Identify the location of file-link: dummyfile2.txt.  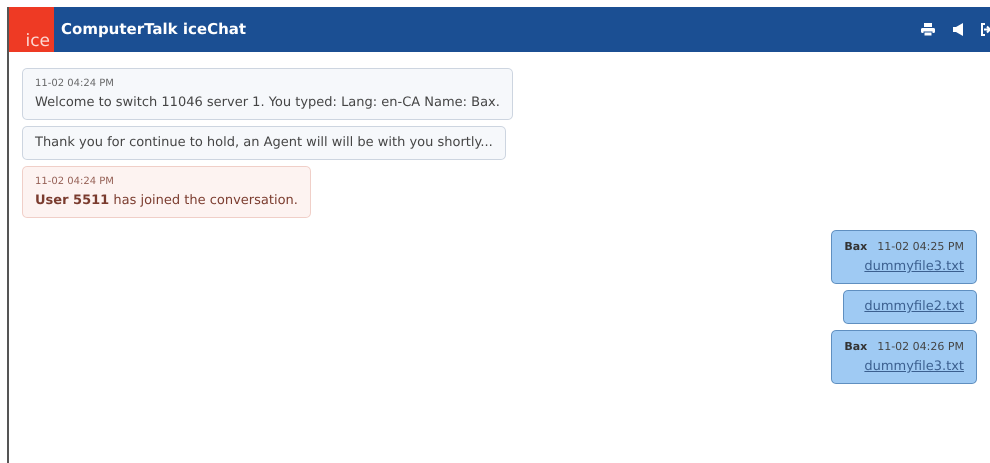
(910, 307).